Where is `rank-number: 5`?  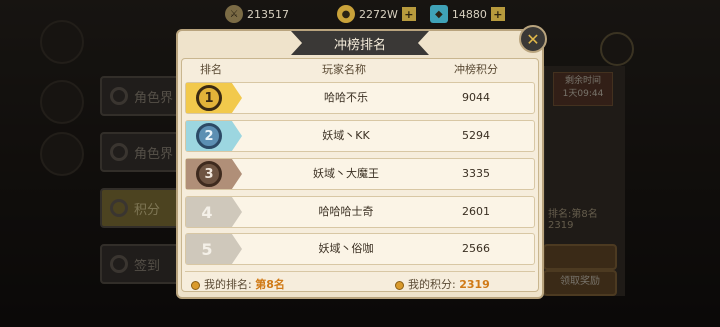
rank-number: 5 is located at coordinates (207, 249).